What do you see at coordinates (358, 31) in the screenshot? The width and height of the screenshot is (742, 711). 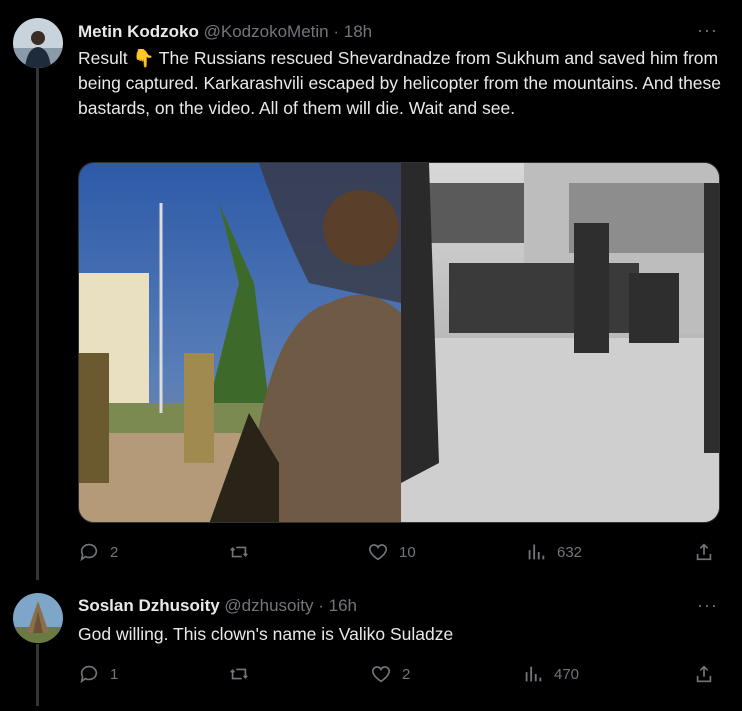 I see `timestamp: 18h` at bounding box center [358, 31].